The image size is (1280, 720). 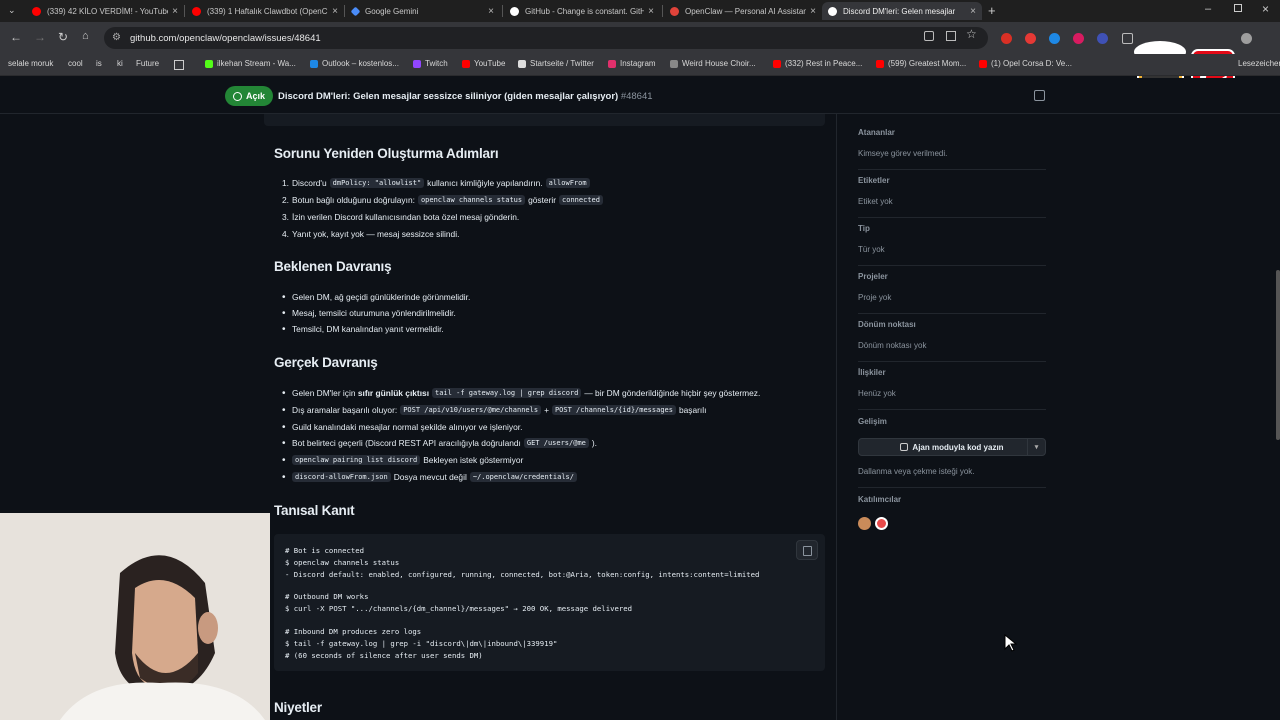 What do you see at coordinates (99, 63) in the screenshot?
I see `bookmark-item: is` at bounding box center [99, 63].